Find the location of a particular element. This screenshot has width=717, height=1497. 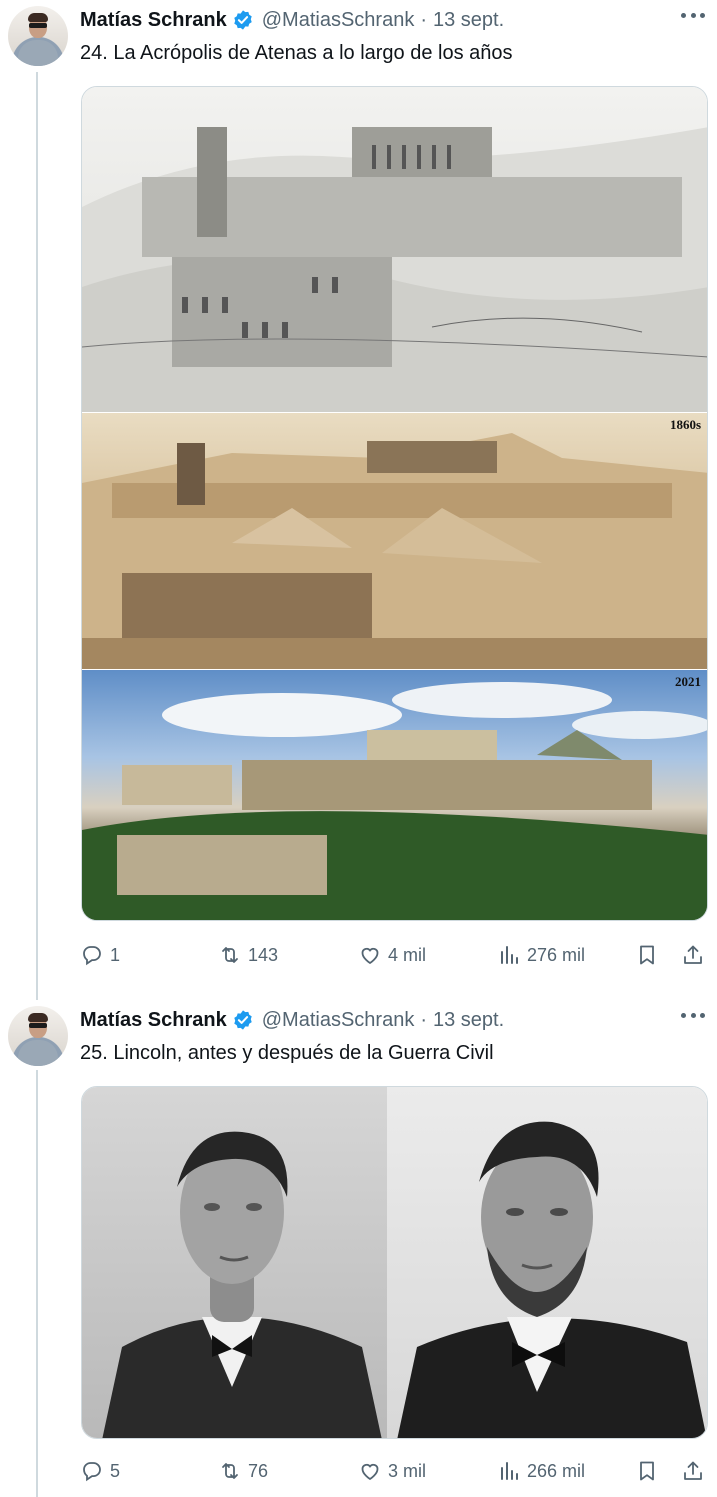

views-count: 266 mil is located at coordinates (556, 1470).